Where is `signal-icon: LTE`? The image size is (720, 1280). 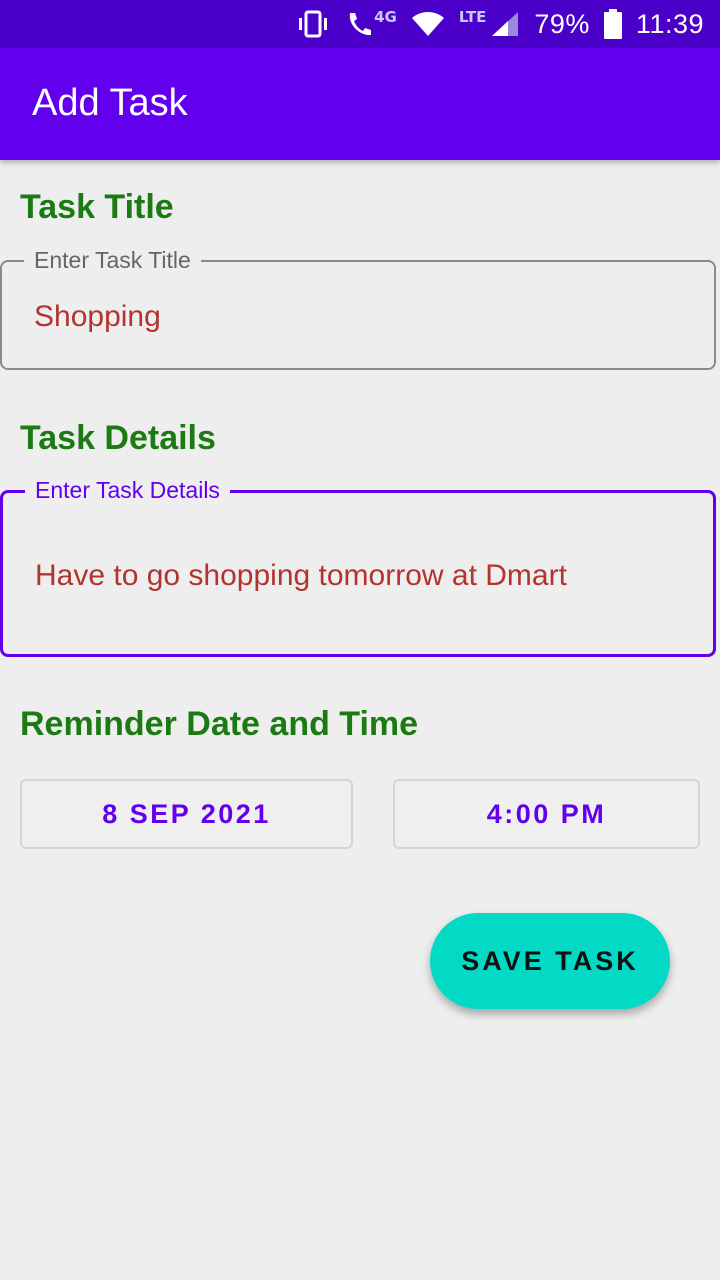
signal-icon: LTE is located at coordinates (489, 23).